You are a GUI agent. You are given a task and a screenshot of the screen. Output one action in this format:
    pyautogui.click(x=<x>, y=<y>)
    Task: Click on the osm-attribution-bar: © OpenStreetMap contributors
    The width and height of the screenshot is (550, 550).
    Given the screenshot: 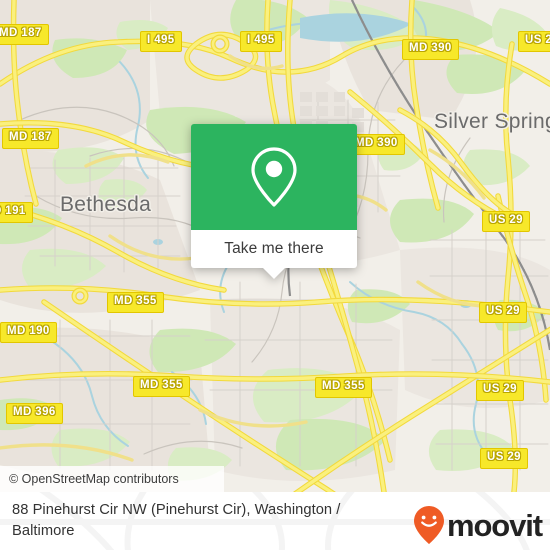 What is the action you would take?
    pyautogui.click(x=112, y=479)
    